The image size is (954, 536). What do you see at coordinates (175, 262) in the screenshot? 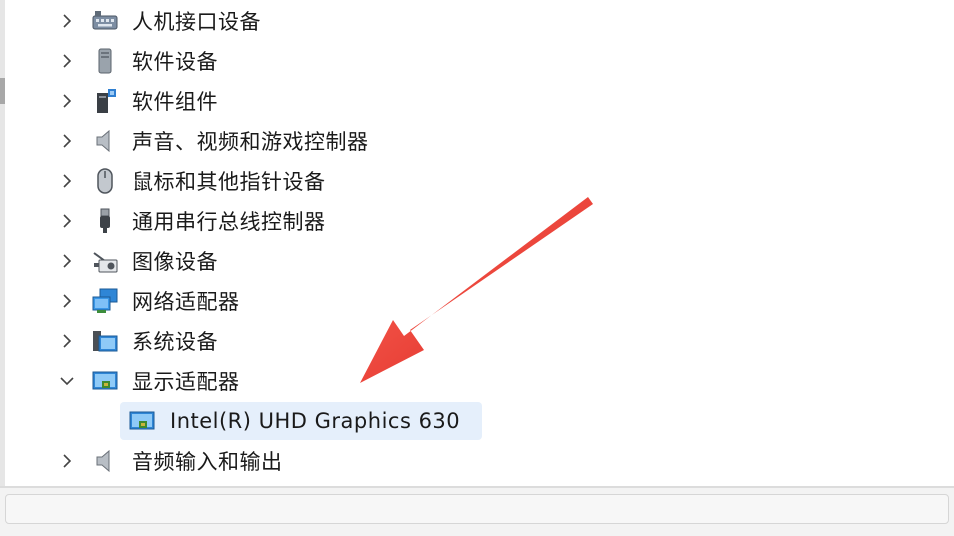
I see `tree-item-label: 图像设备` at bounding box center [175, 262].